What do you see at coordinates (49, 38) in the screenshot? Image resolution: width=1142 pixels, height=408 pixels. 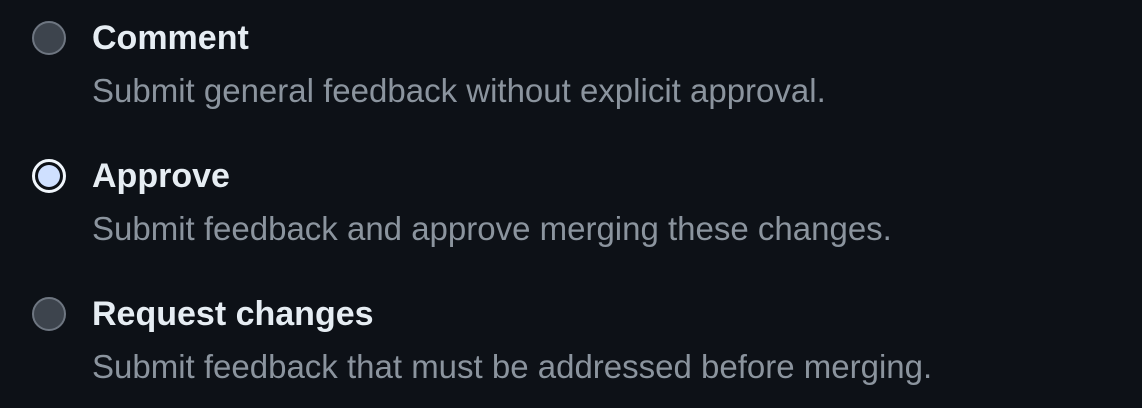 I see `radio-comment` at bounding box center [49, 38].